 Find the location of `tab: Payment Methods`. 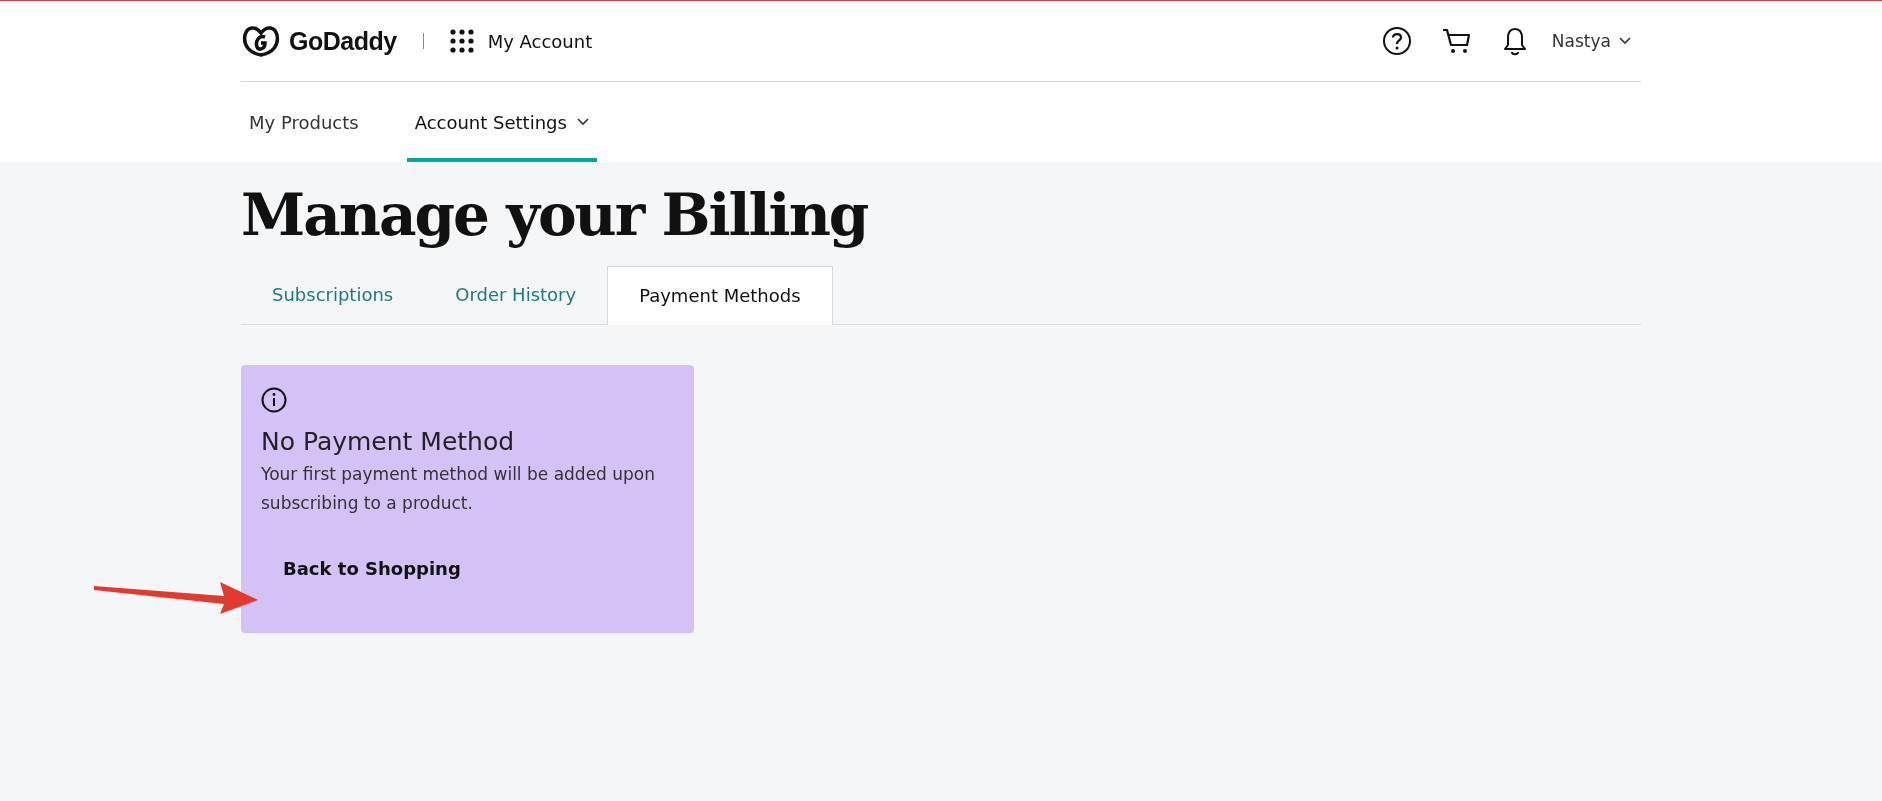

tab: Payment Methods is located at coordinates (720, 295).